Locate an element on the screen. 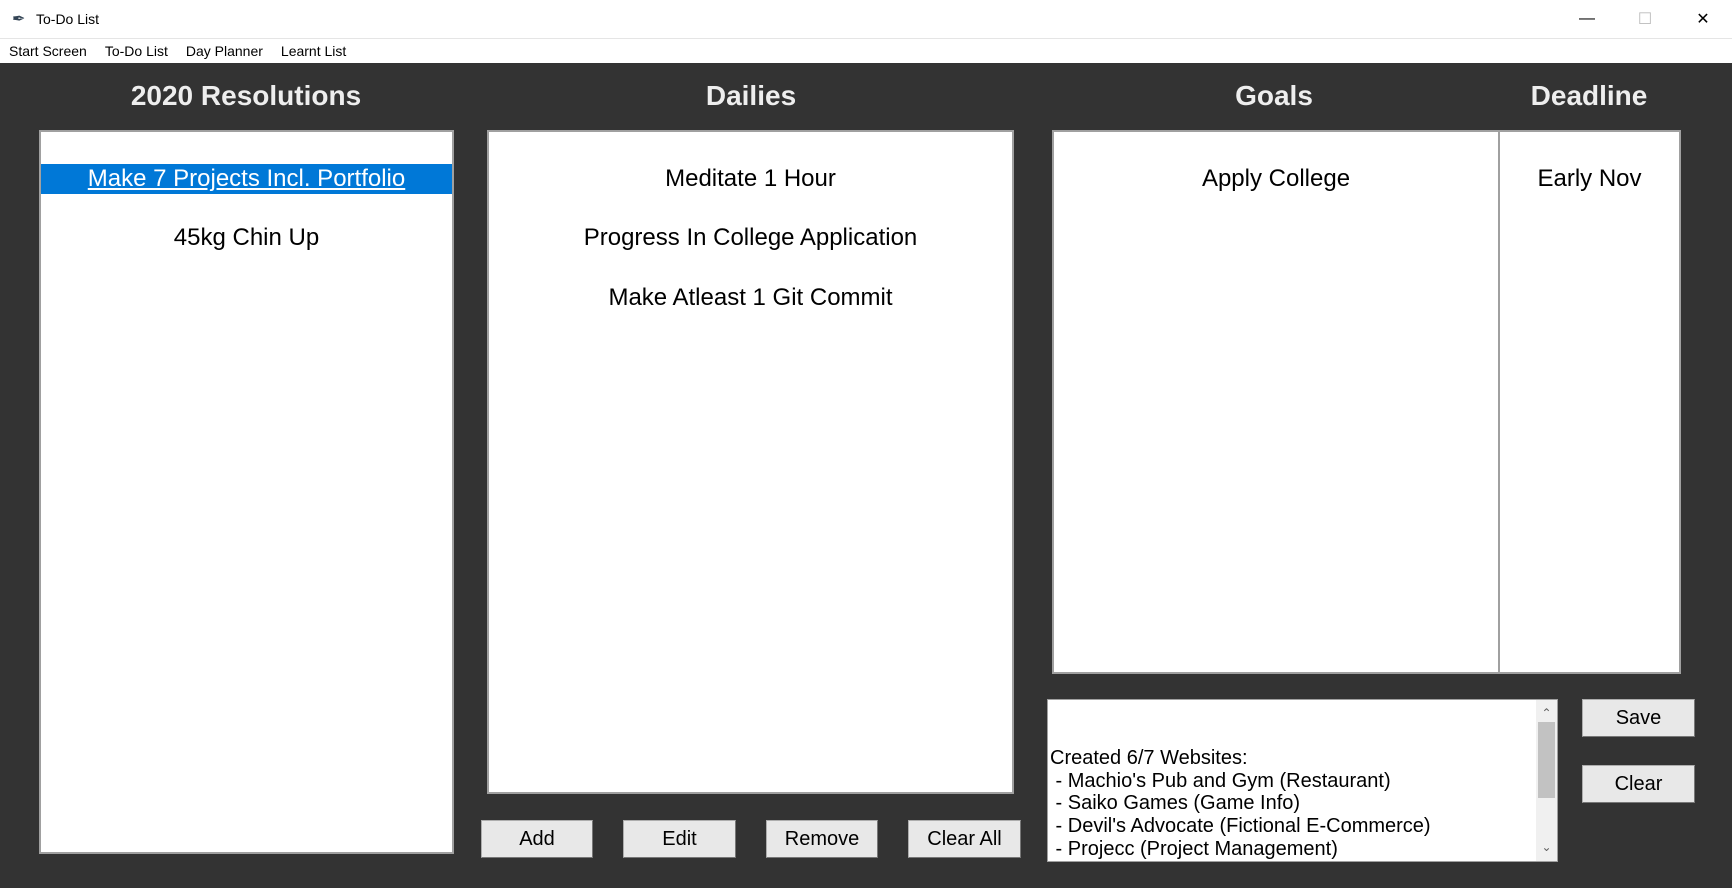 The image size is (1732, 888). scrollbar: ⌃ ⌄ is located at coordinates (1546, 780).